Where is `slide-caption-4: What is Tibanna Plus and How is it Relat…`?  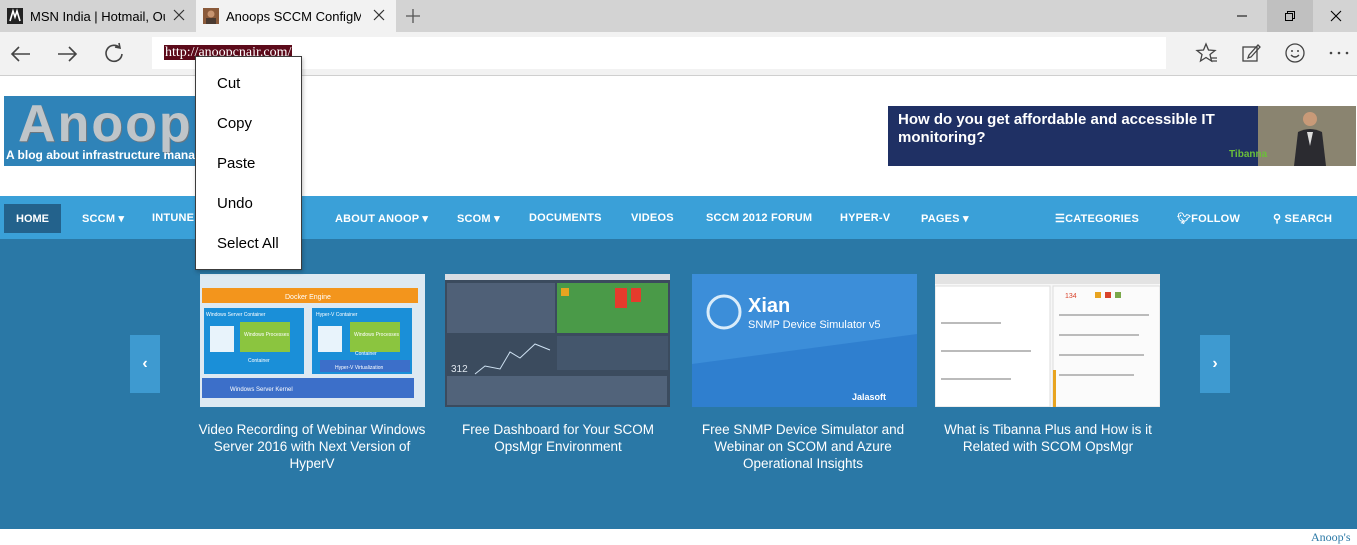 slide-caption-4: What is Tibanna Plus and How is it Relat… is located at coordinates (1048, 438).